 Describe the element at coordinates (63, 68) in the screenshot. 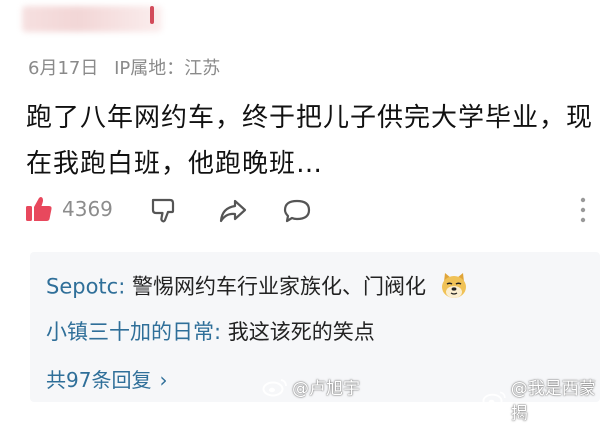

I see `post-date: 6月17日` at that location.